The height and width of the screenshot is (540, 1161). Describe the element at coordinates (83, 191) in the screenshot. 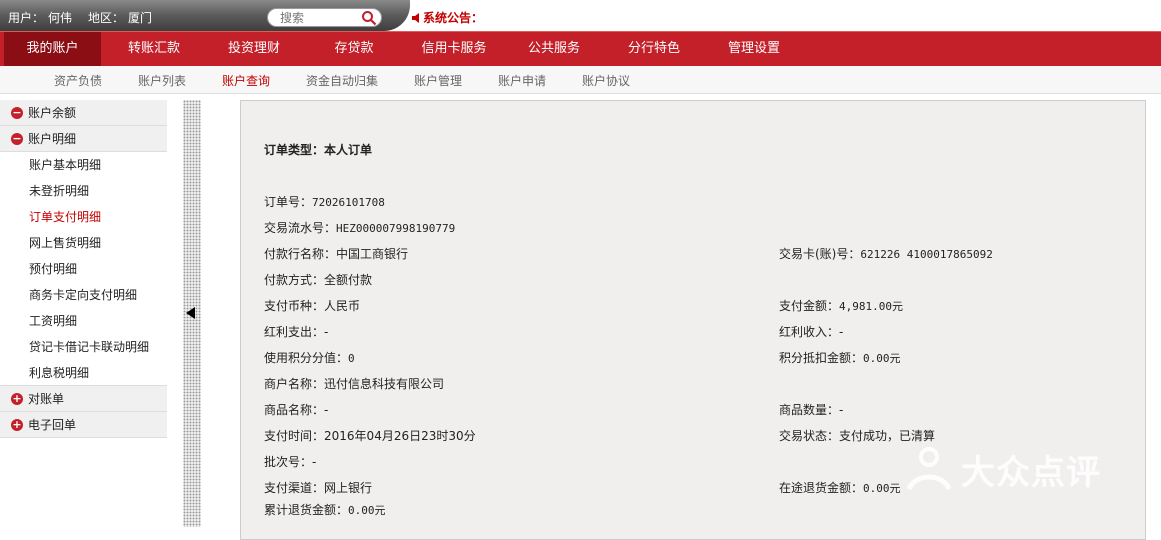

I see `sidebar-item-unposted: 未登折明细` at that location.